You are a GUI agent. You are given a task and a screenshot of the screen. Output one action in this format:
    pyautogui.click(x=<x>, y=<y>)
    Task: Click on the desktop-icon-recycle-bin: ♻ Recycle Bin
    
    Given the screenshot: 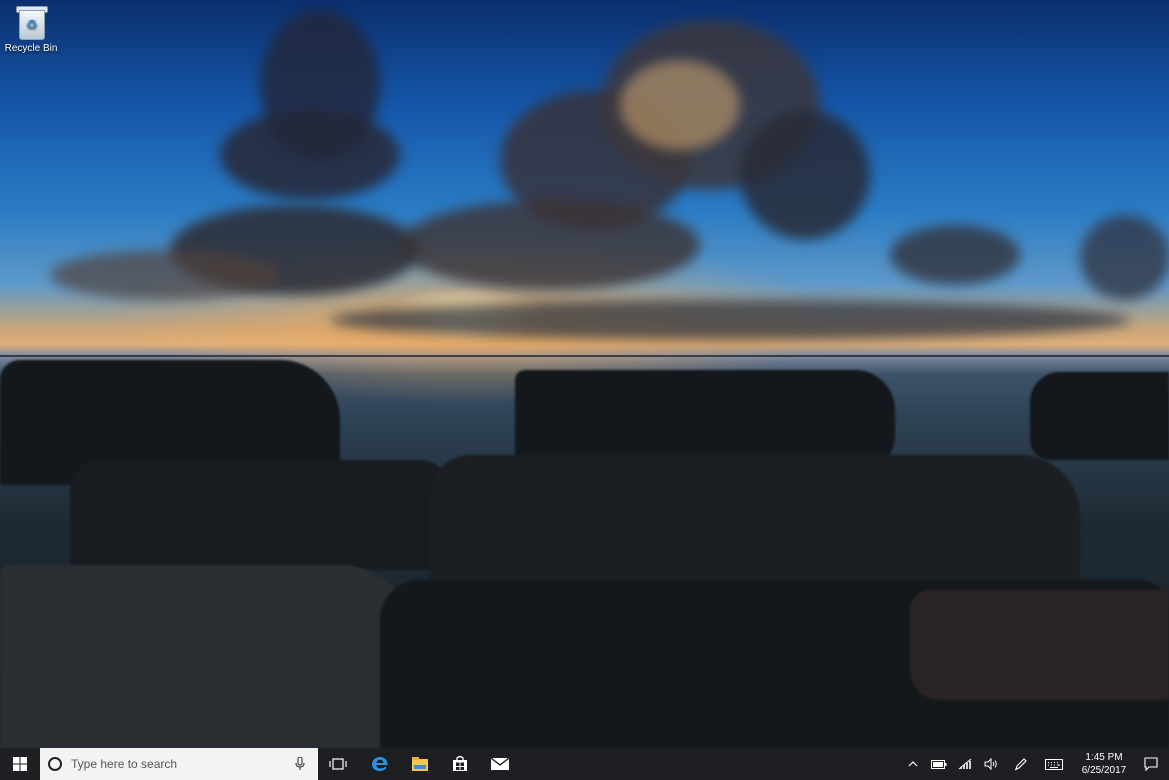 What is the action you would take?
    pyautogui.click(x=31, y=29)
    